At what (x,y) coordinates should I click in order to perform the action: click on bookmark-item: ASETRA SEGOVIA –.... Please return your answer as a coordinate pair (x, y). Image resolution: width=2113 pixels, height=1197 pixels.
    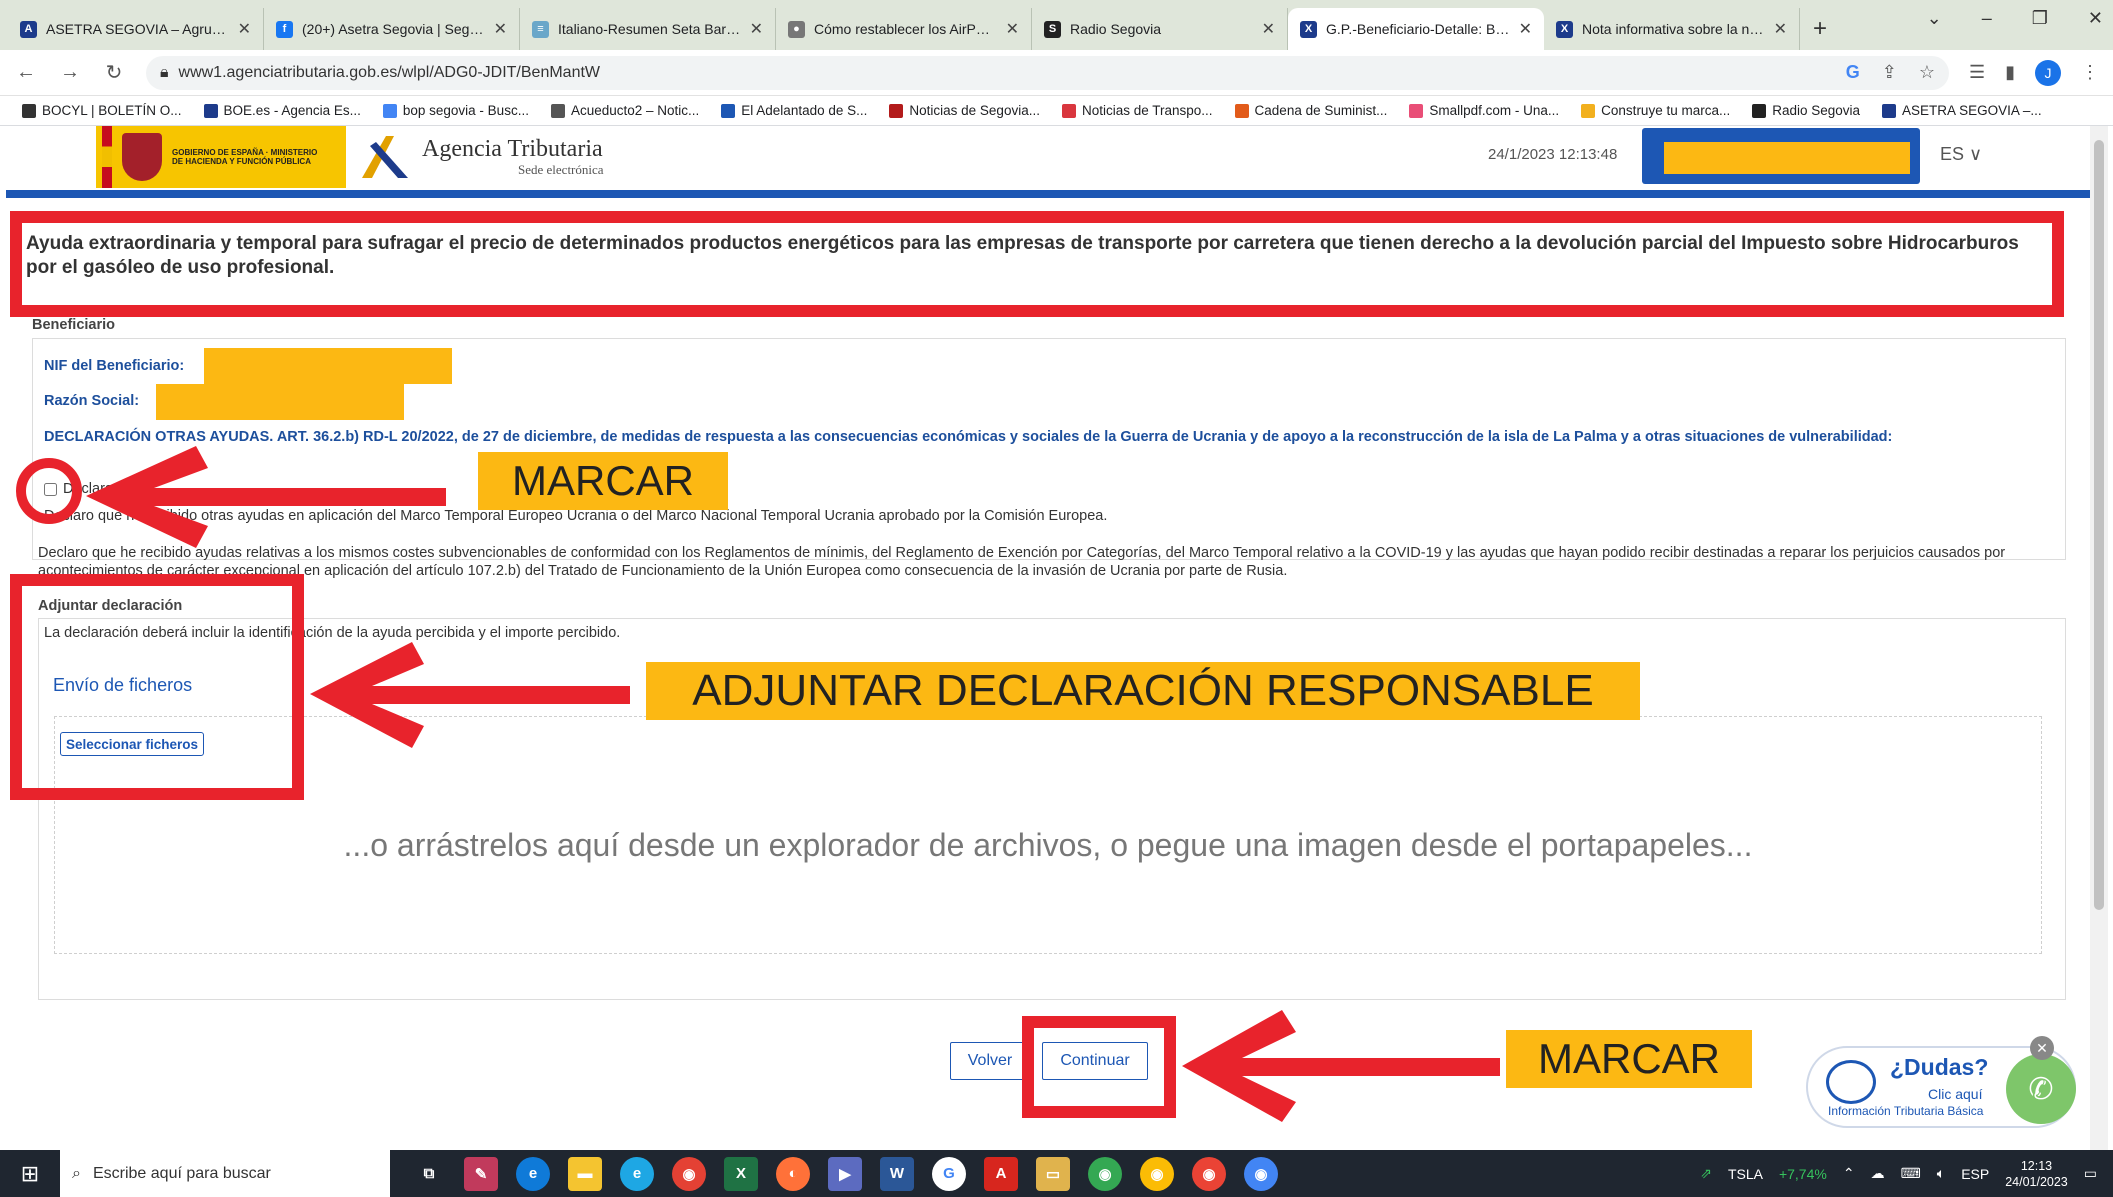
    Looking at the image, I should click on (1962, 110).